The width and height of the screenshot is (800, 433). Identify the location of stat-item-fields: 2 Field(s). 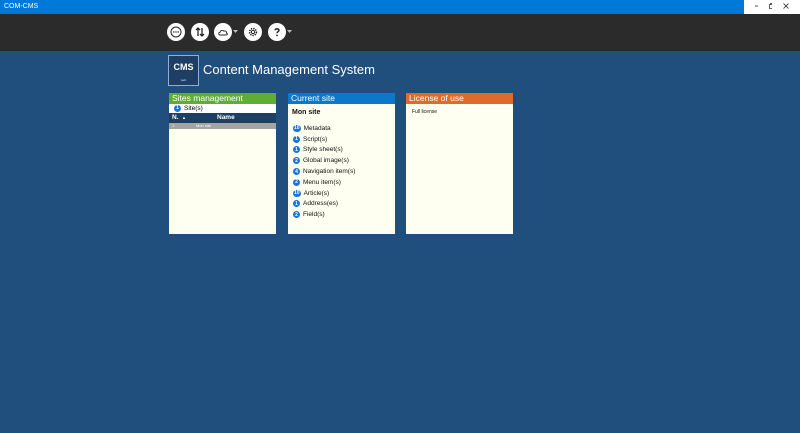
(341, 214).